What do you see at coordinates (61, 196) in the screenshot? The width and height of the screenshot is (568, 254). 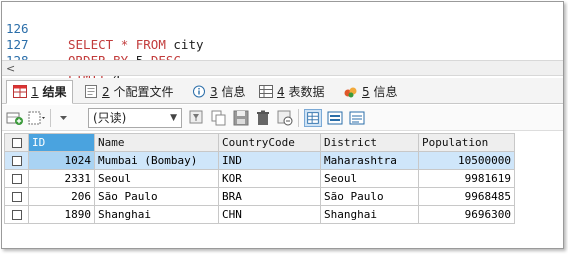 I see `cell-id: 206` at bounding box center [61, 196].